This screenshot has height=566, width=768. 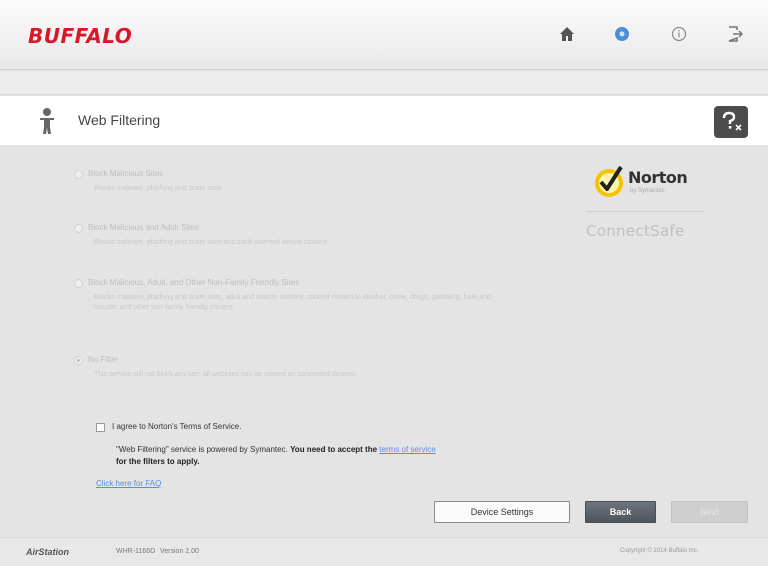 I want to click on filter-radio-malicious, so click(x=78, y=174).